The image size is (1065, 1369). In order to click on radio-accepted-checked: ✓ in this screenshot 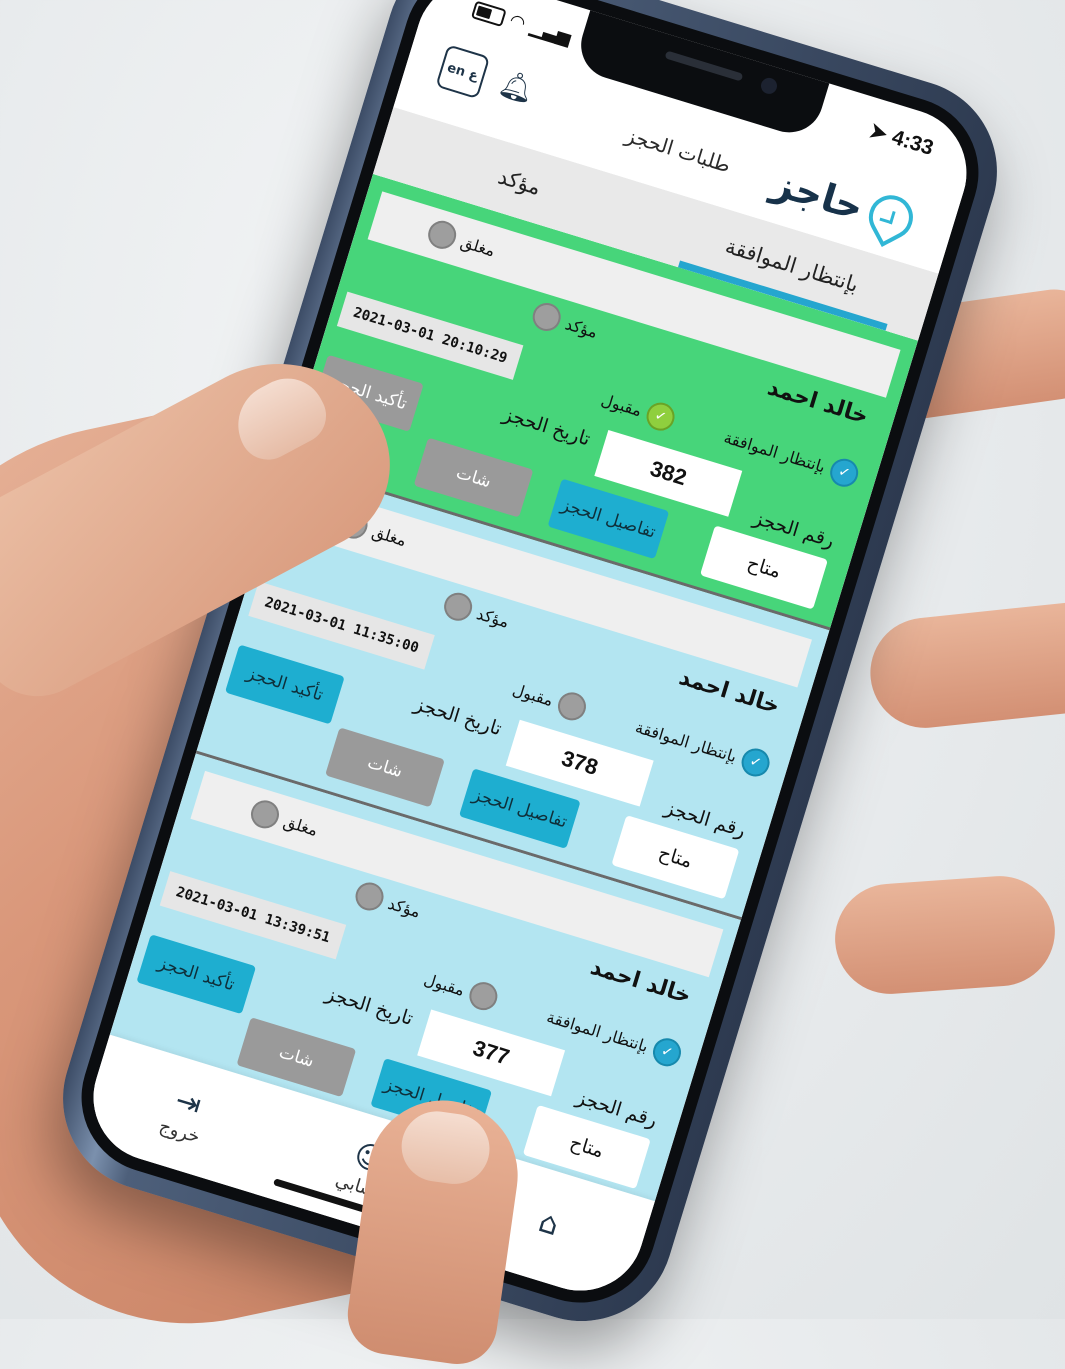, I will do `click(661, 417)`.